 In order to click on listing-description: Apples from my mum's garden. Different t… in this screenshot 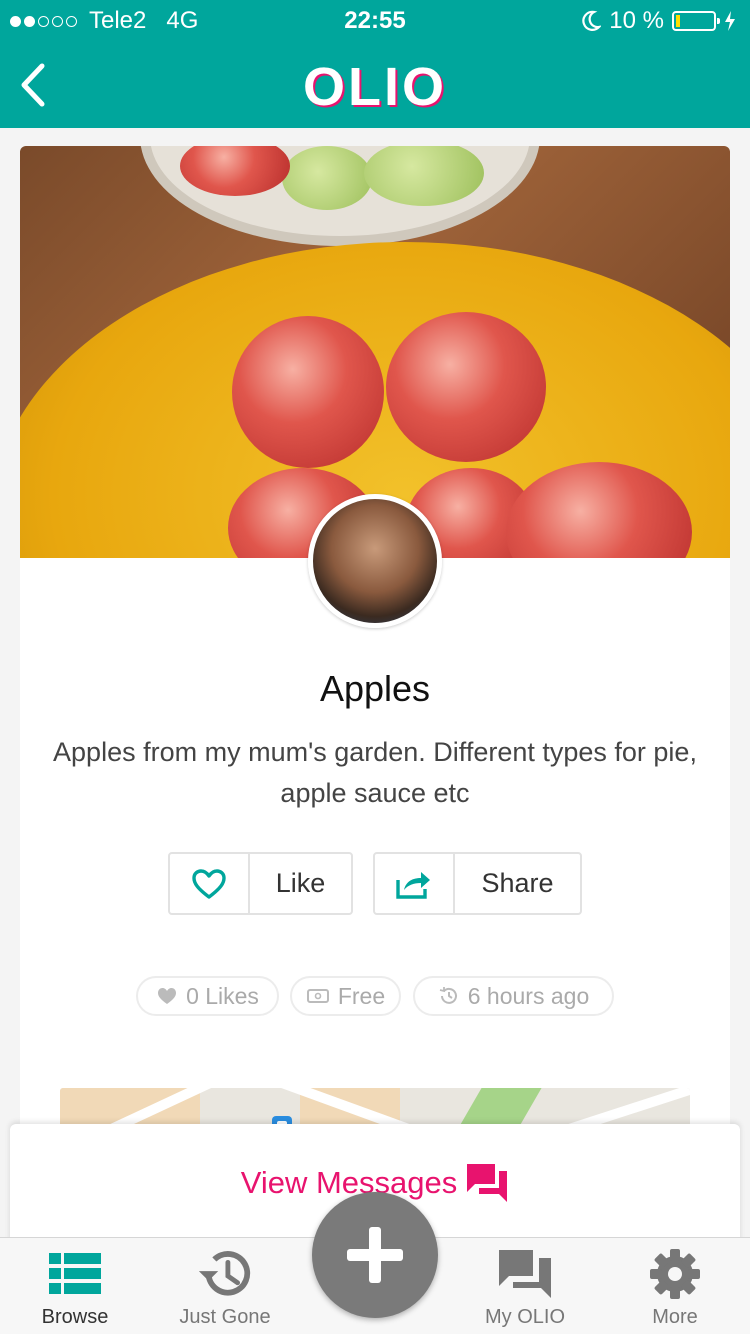, I will do `click(375, 772)`.